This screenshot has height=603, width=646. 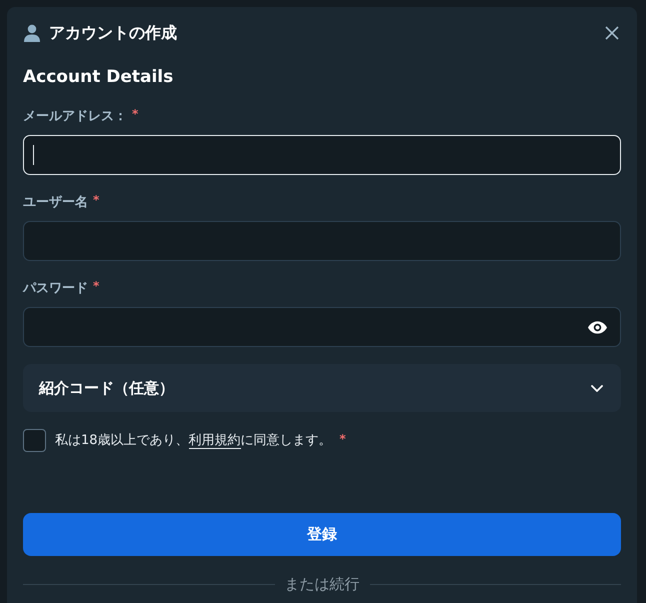 I want to click on close-icon, so click(x=612, y=33).